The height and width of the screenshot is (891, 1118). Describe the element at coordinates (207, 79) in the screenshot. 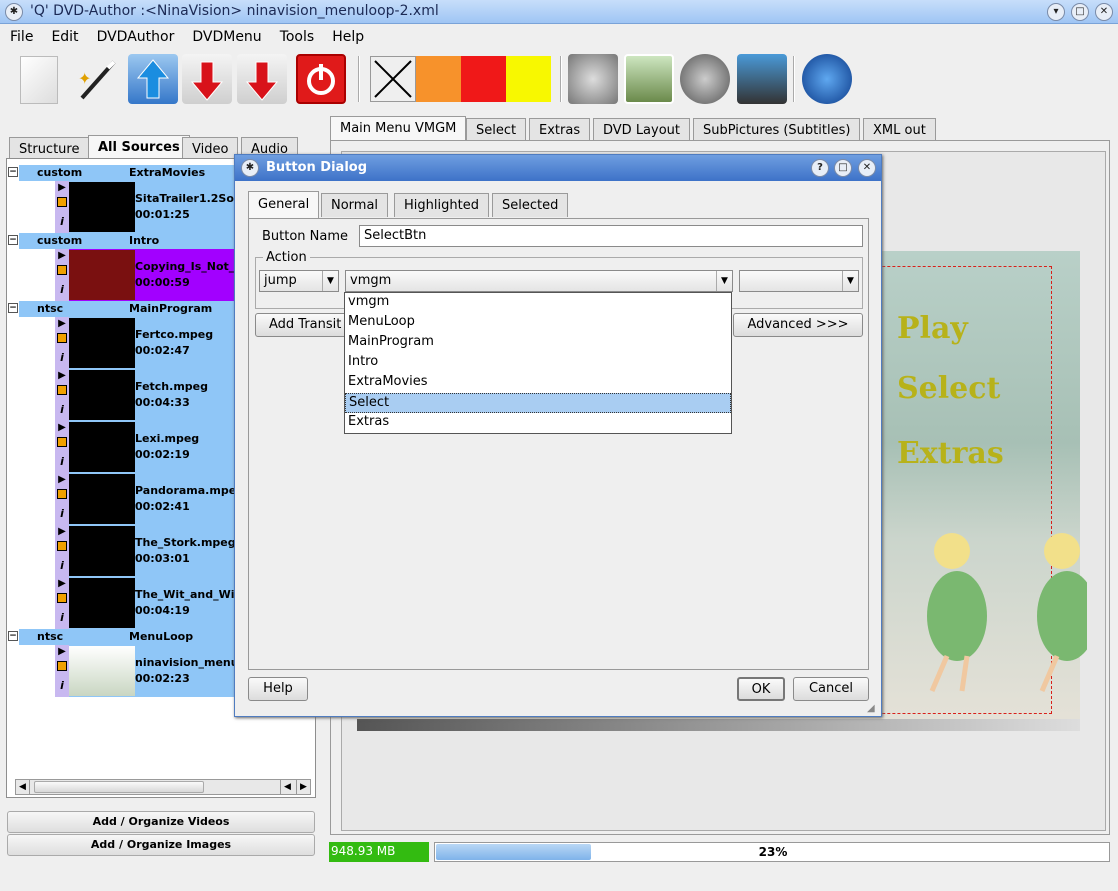

I see `export-icon` at that location.